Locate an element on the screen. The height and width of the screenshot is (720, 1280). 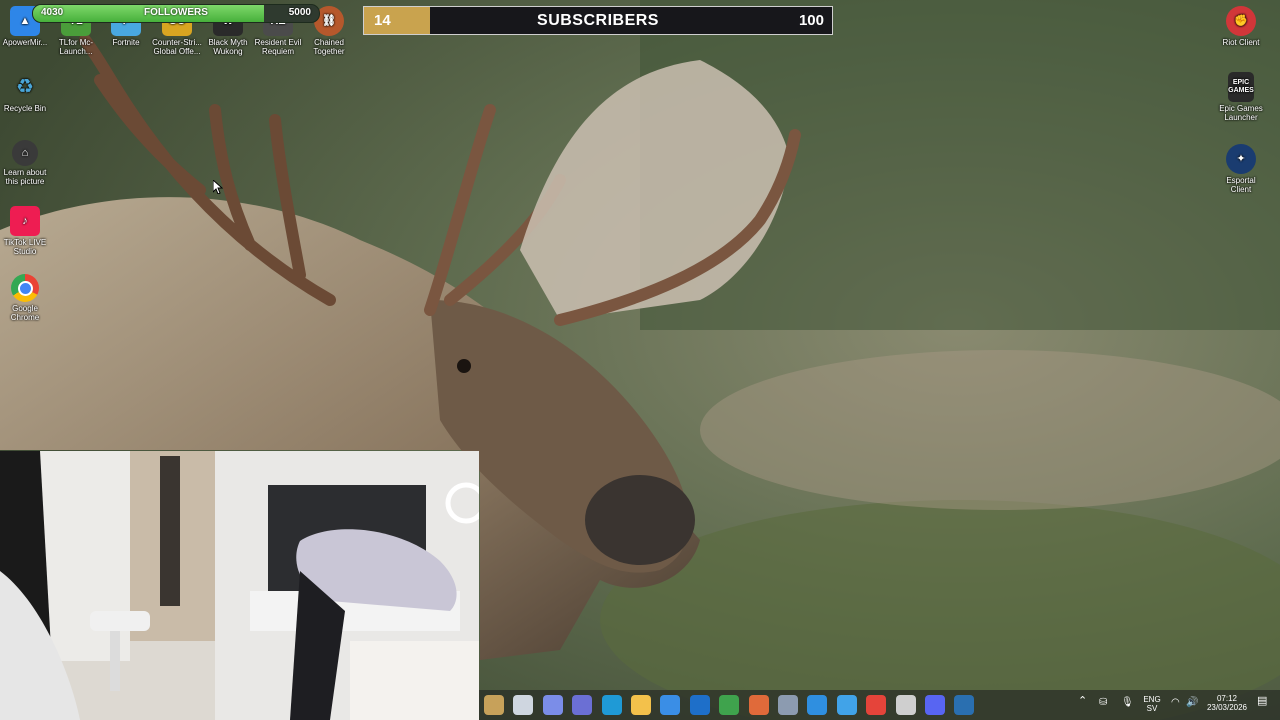
desktop-icon-esportal: ✦ Esportal Client is located at coordinates (1241, 169).